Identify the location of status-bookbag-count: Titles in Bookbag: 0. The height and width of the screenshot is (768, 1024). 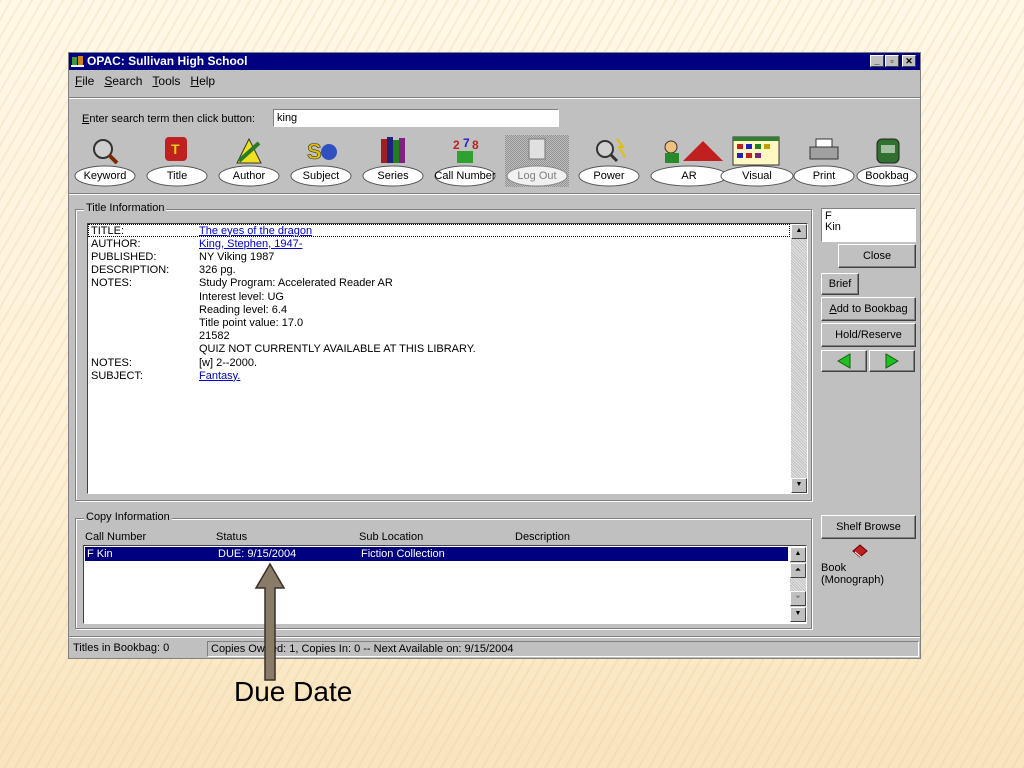
(121, 648).